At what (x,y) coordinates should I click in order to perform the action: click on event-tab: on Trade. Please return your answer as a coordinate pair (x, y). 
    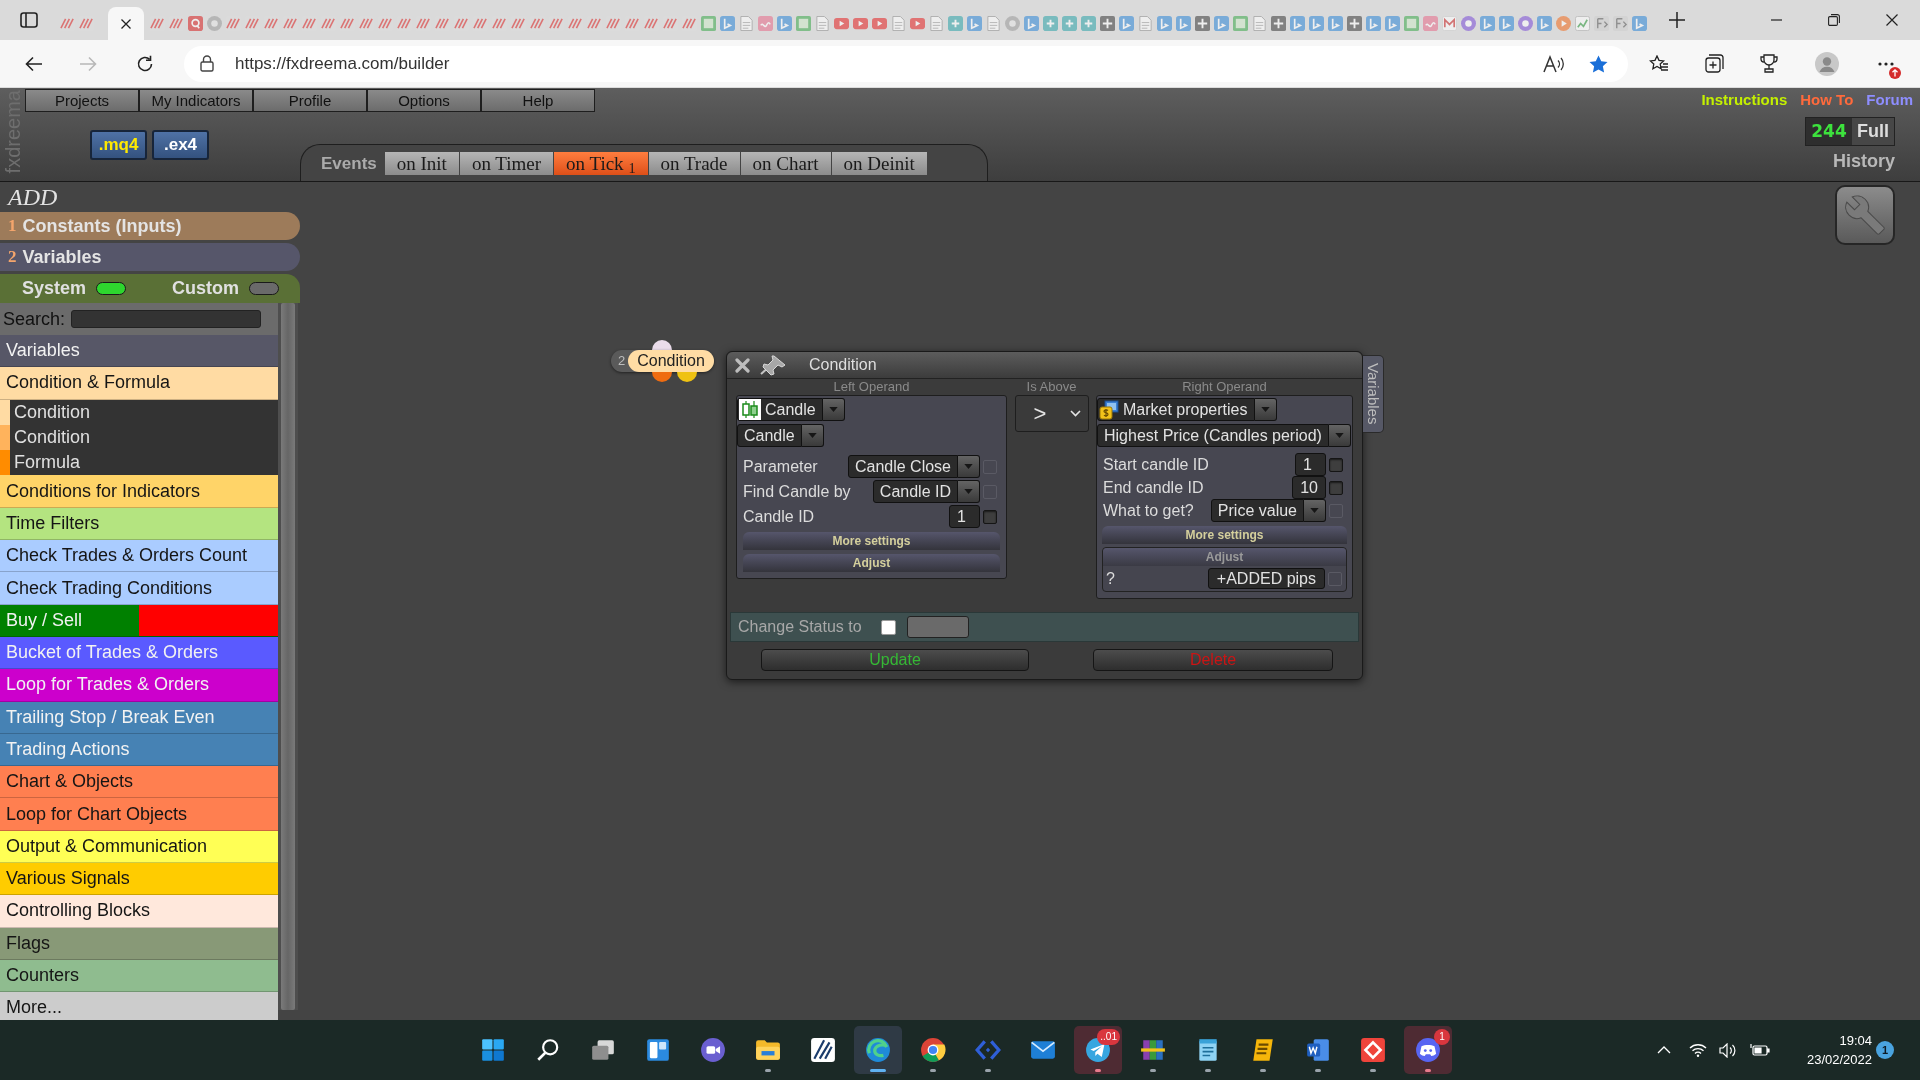
    Looking at the image, I should click on (694, 163).